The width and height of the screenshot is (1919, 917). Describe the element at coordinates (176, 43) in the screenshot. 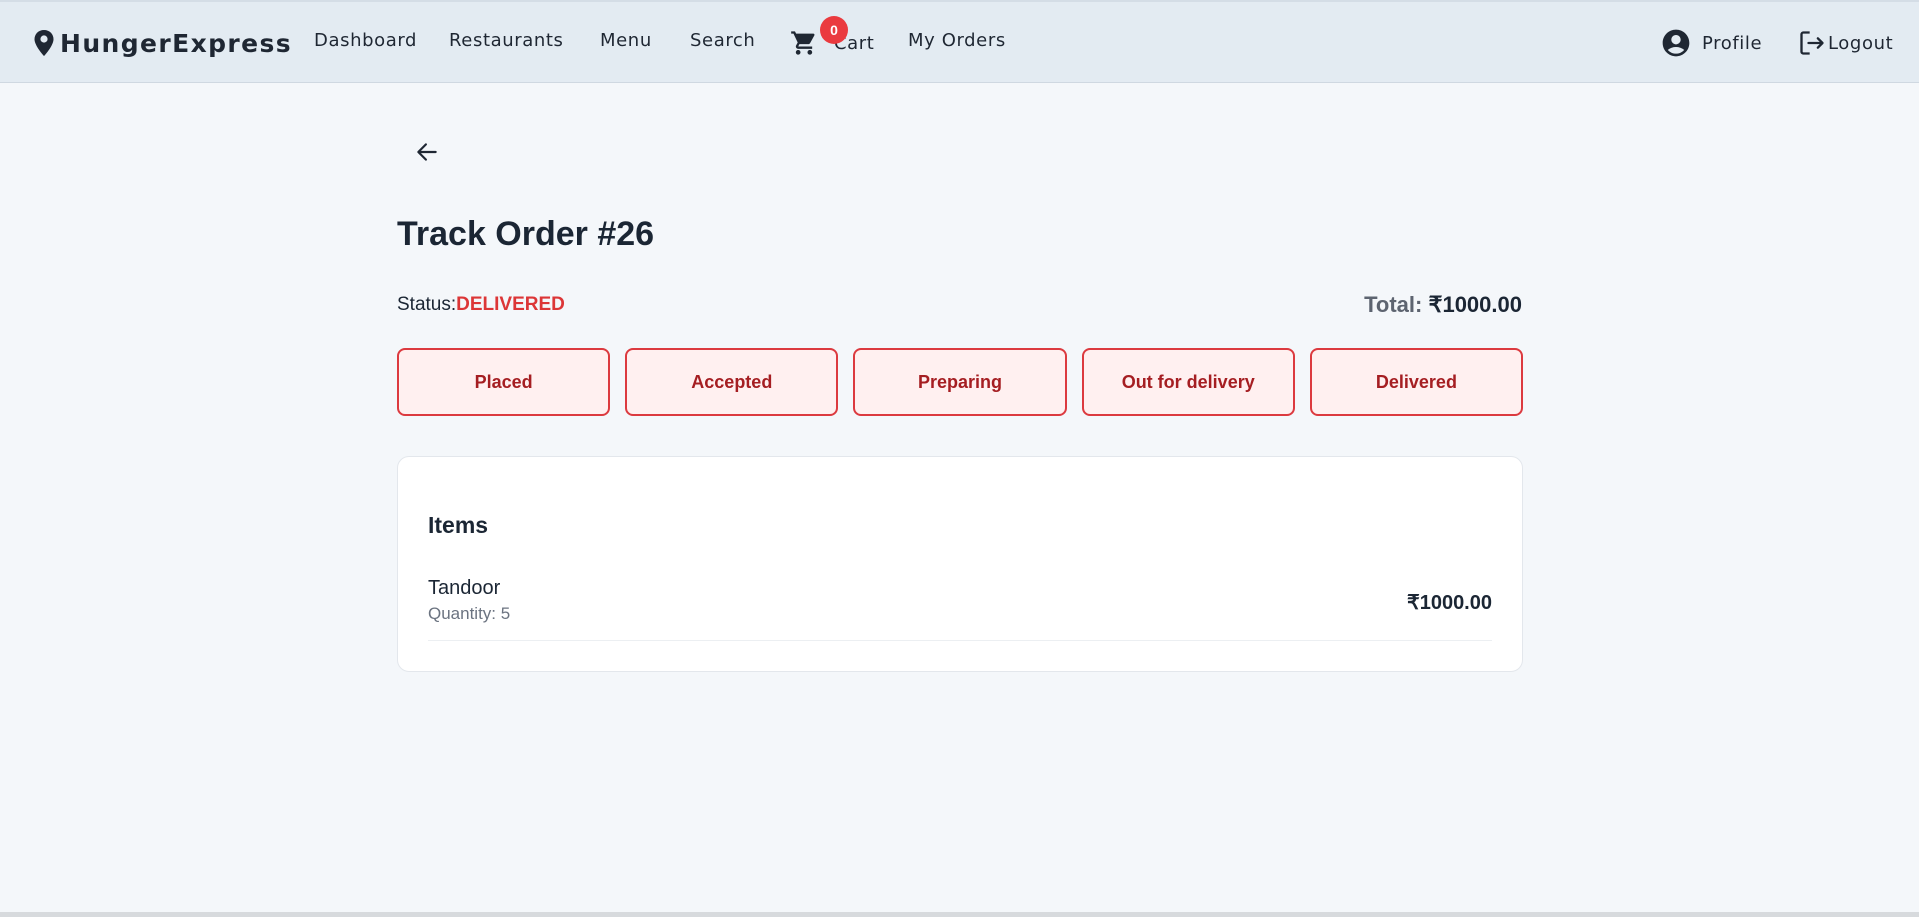

I see `brand-name: HungerExpress` at that location.